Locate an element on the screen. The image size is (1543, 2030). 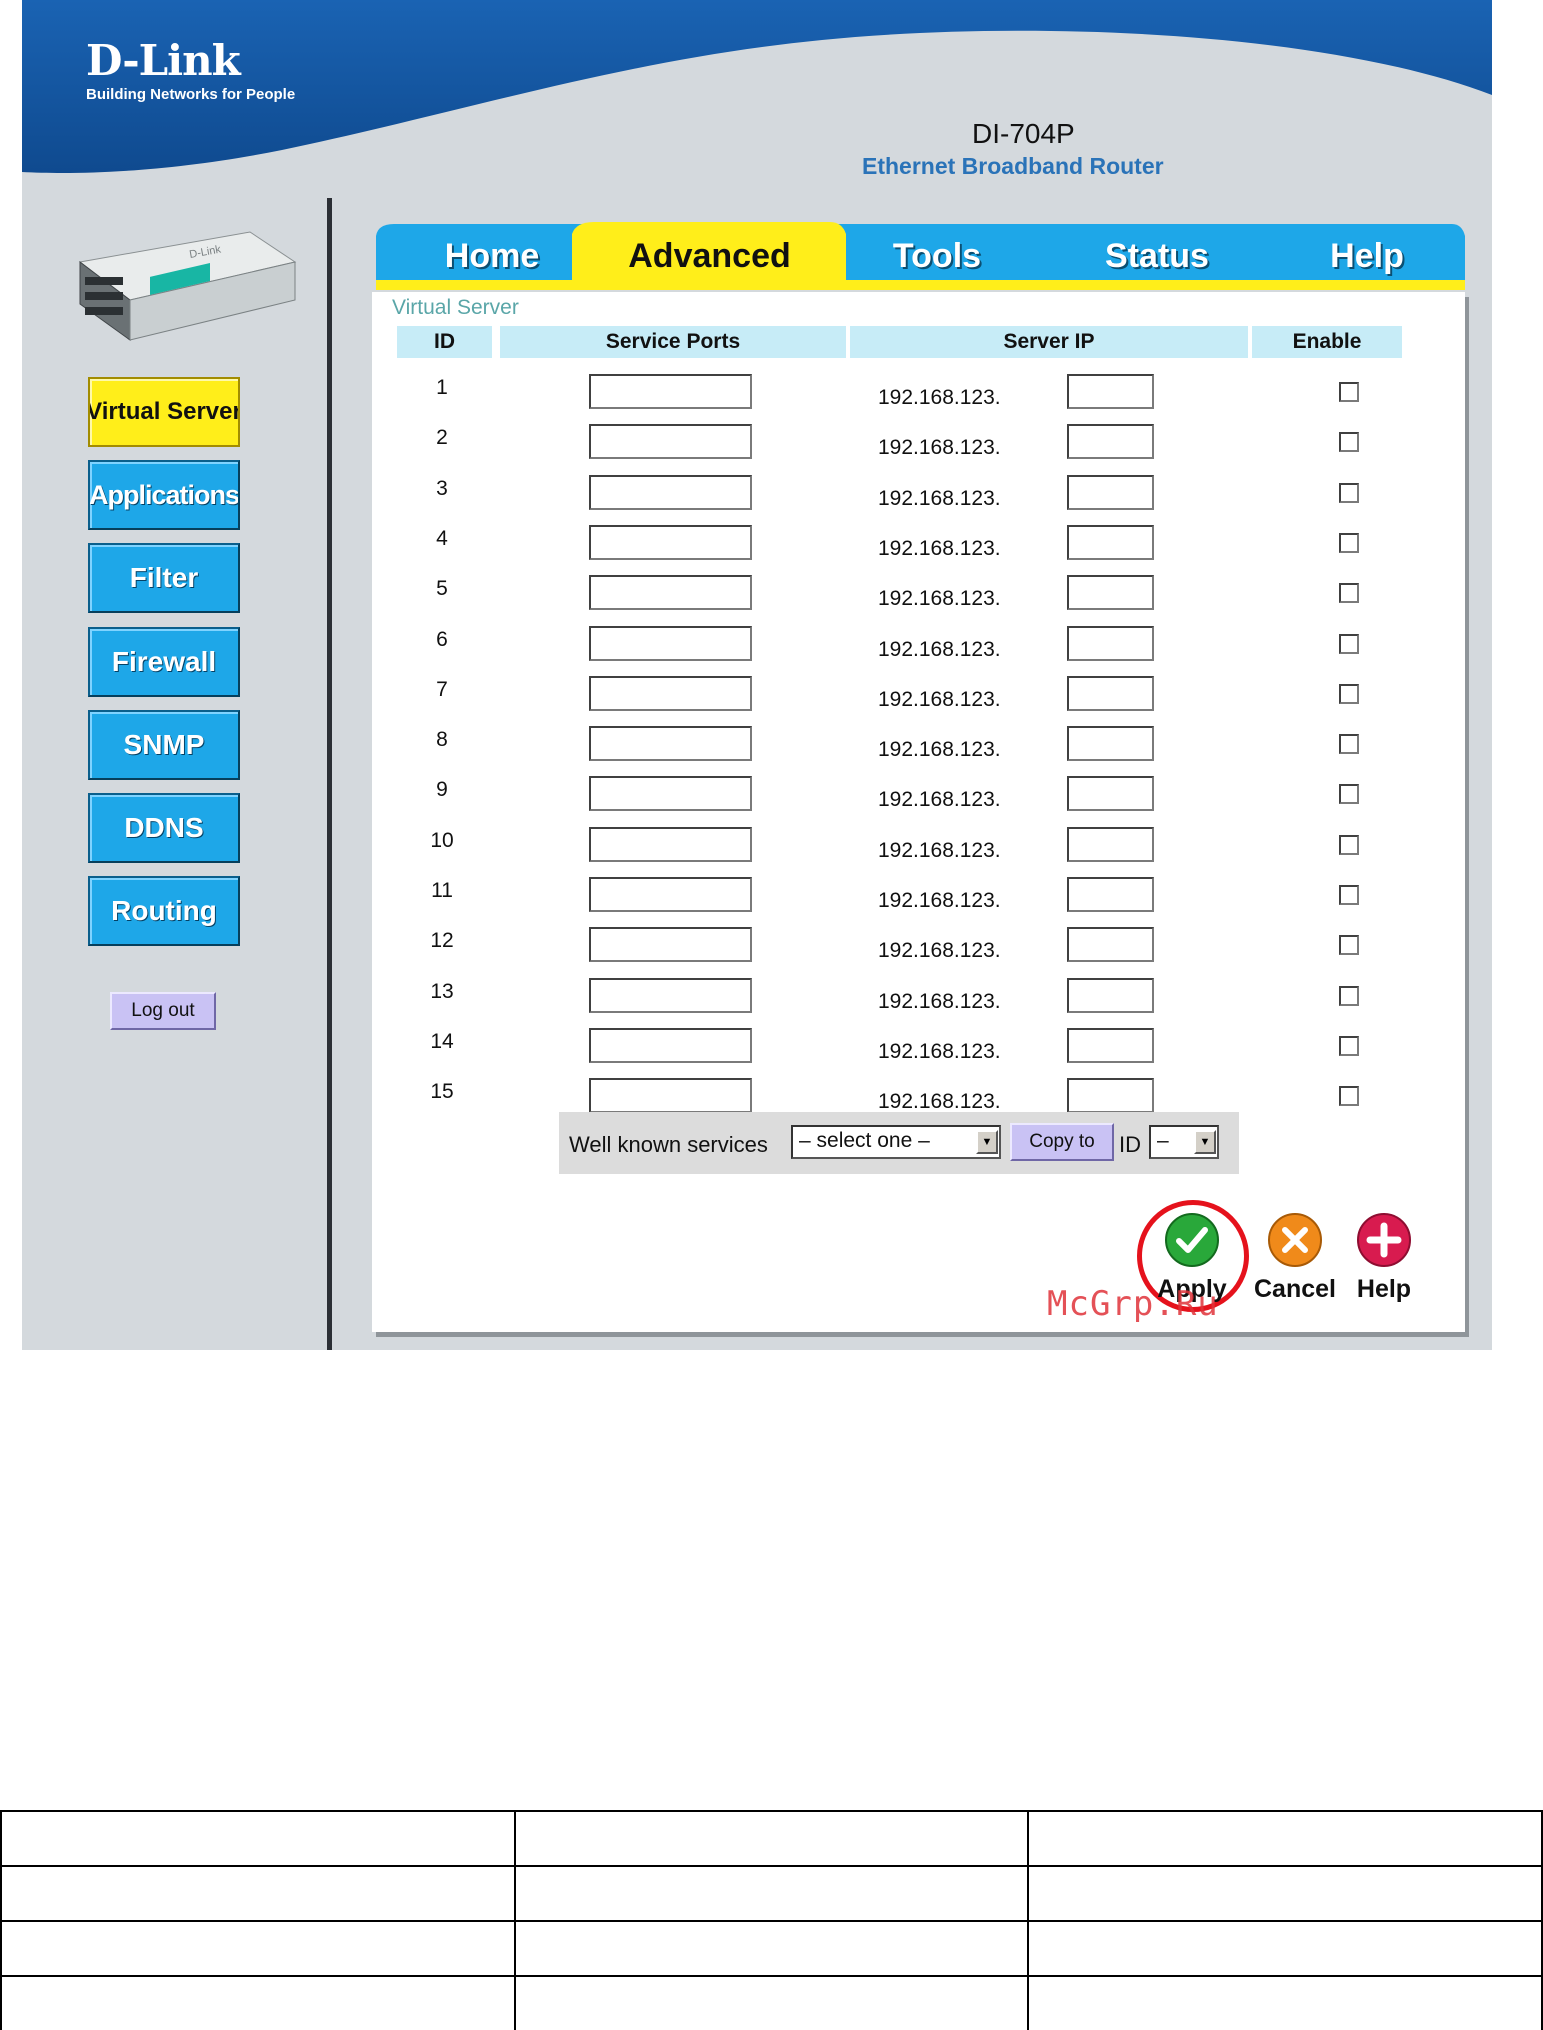
help-button: Help is located at coordinates (1384, 1258).